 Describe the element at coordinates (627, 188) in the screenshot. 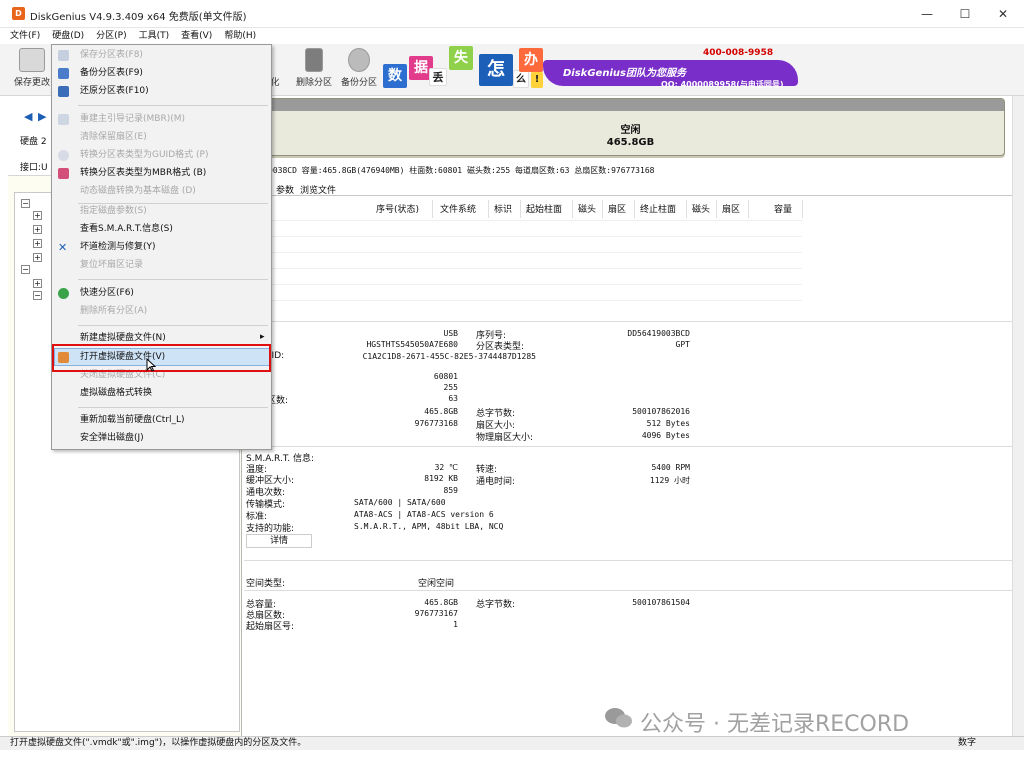

I see `tab-strip: 参数 浏览文件` at that location.